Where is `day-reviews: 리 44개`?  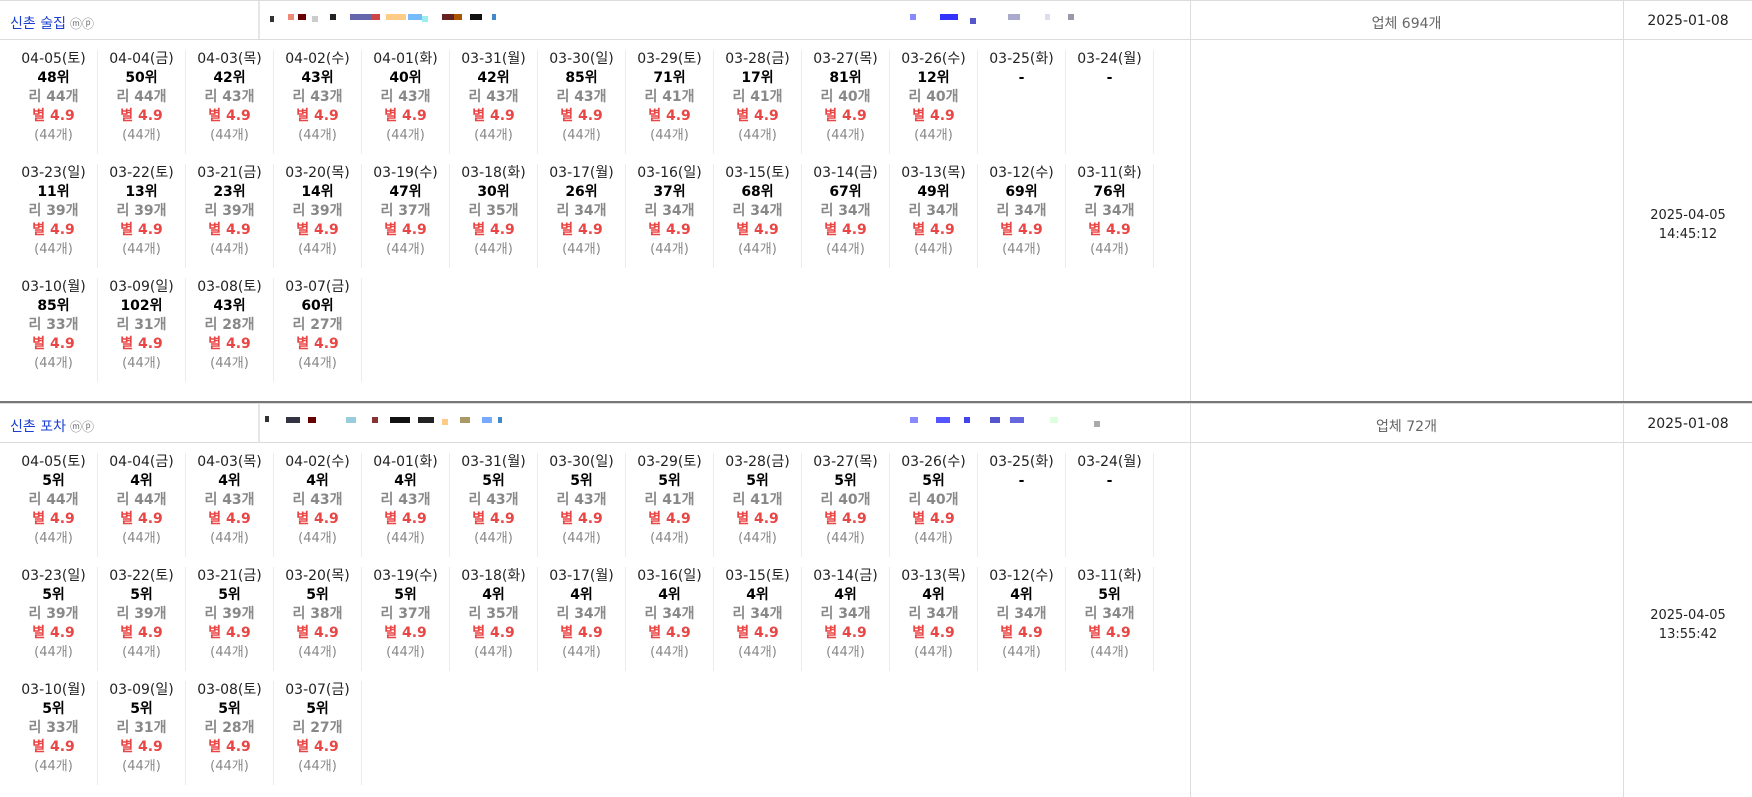 day-reviews: 리 44개 is located at coordinates (53, 500).